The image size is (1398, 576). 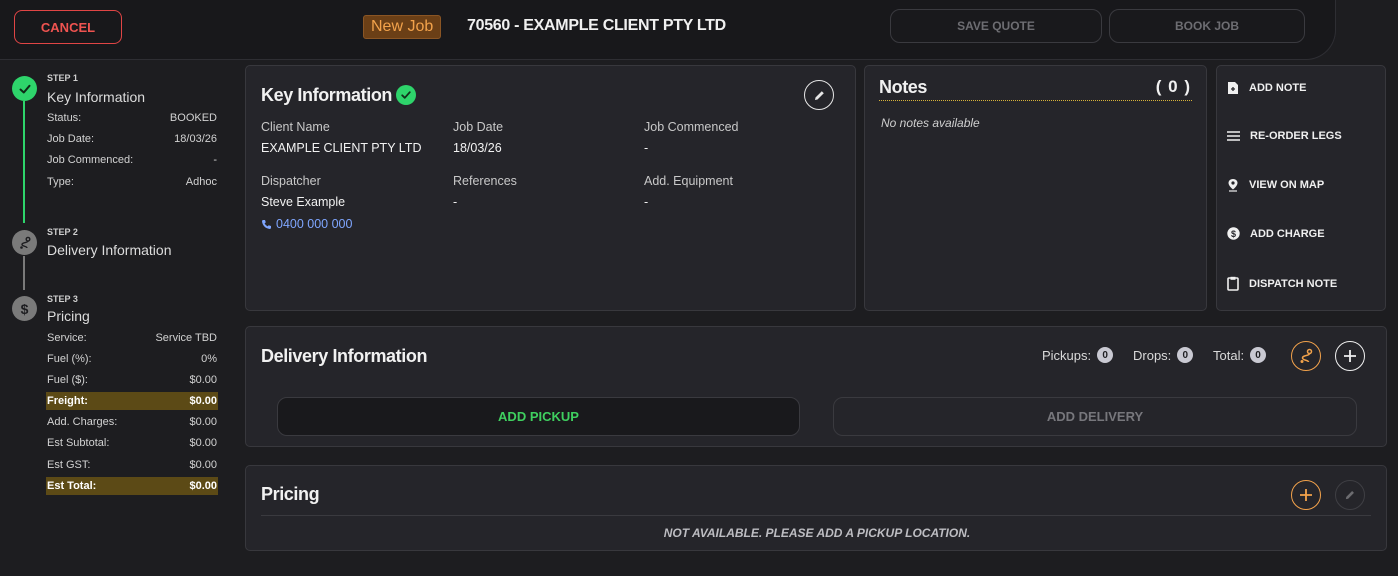 What do you see at coordinates (306, 224) in the screenshot?
I see `dispatcher-phone-link: 0400 000 000` at bounding box center [306, 224].